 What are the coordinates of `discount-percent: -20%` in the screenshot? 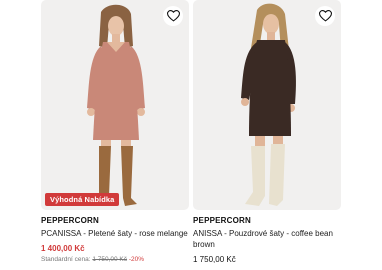 It's located at (136, 259).